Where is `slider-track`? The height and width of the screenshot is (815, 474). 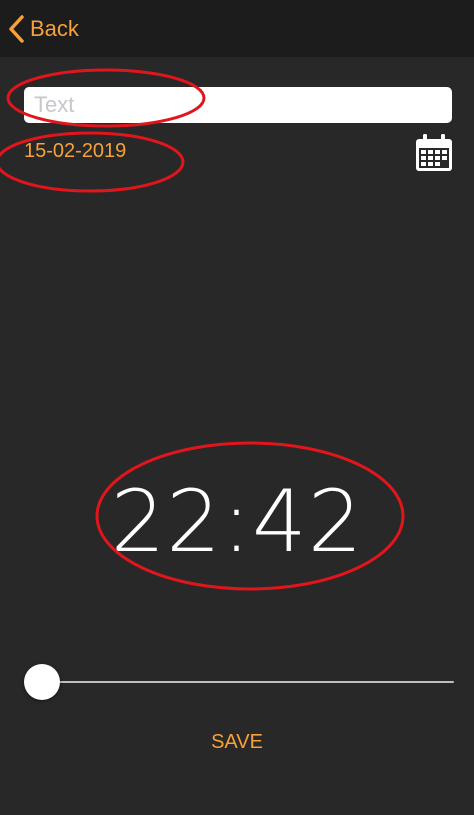
slider-track is located at coordinates (239, 682).